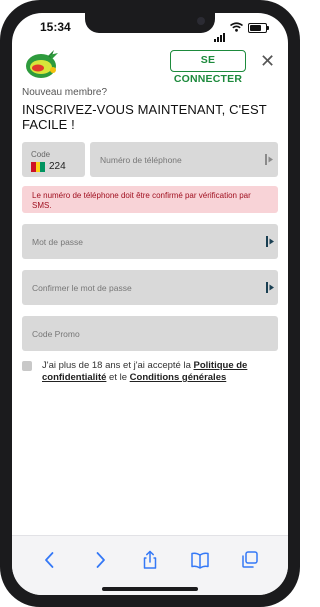 The height and width of the screenshot is (607, 320). I want to click on new-member-label: Nouveau membre?, so click(65, 92).